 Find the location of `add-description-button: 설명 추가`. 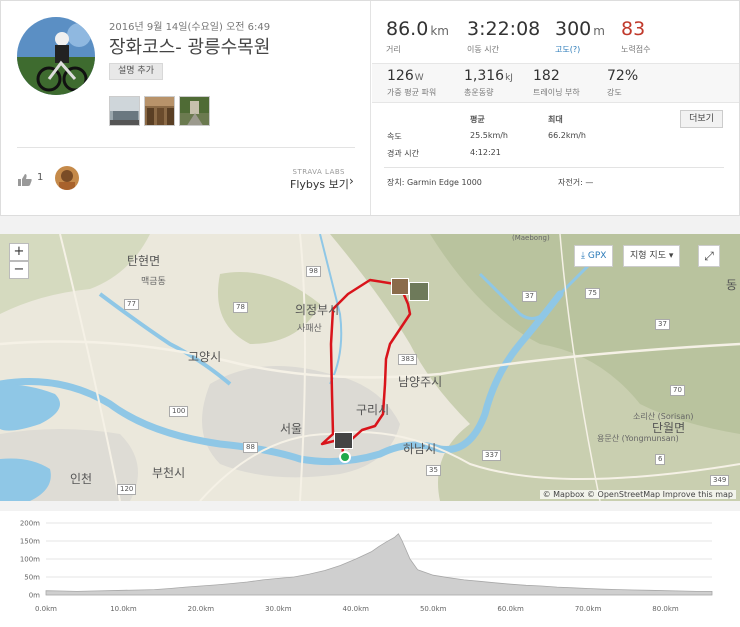

add-description-button: 설명 추가 is located at coordinates (136, 71).